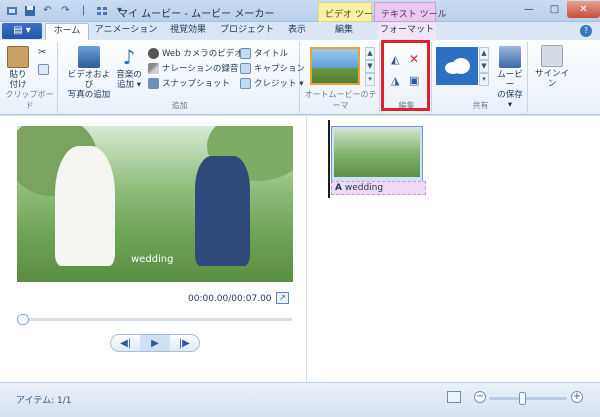  I want to click on cut-button: ✂, so click(42, 52).